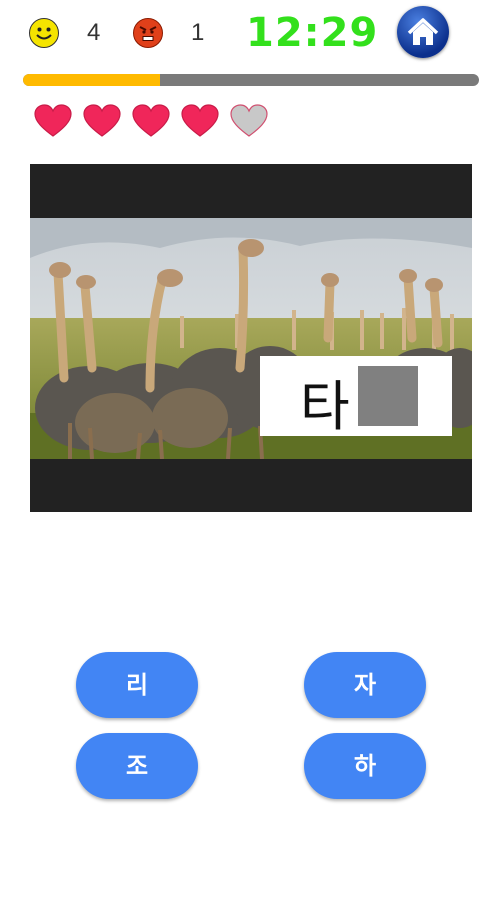 This screenshot has height=900, width=501. I want to click on home-icon, so click(423, 31).